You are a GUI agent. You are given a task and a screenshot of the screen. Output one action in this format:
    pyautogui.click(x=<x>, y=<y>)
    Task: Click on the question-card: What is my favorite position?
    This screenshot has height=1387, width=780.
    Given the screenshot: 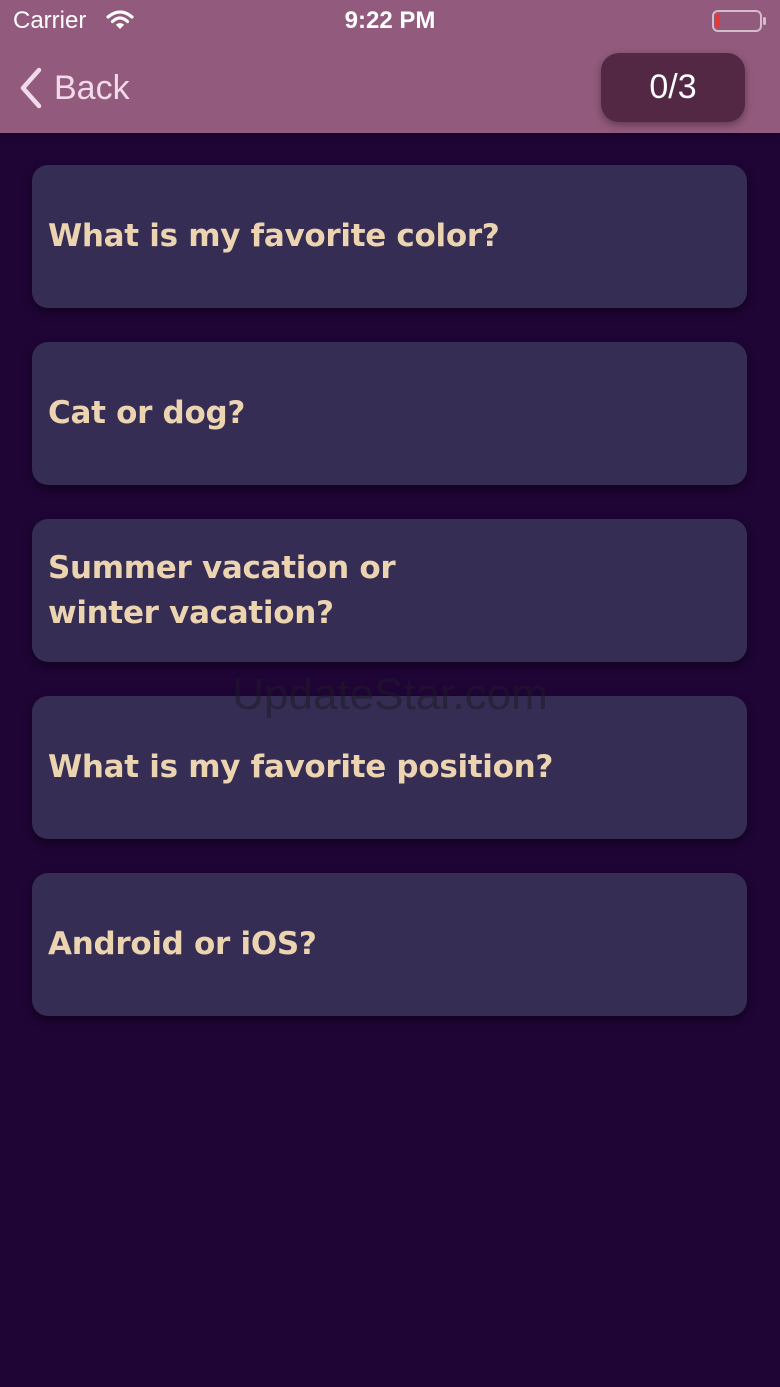 What is the action you would take?
    pyautogui.click(x=389, y=767)
    